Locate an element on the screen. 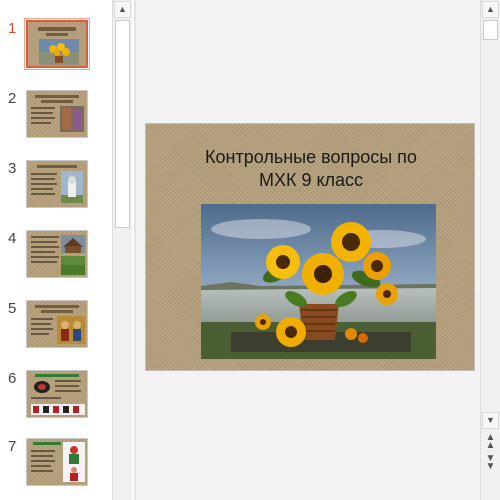  thumbnail-number: 7 is located at coordinates (12, 446).